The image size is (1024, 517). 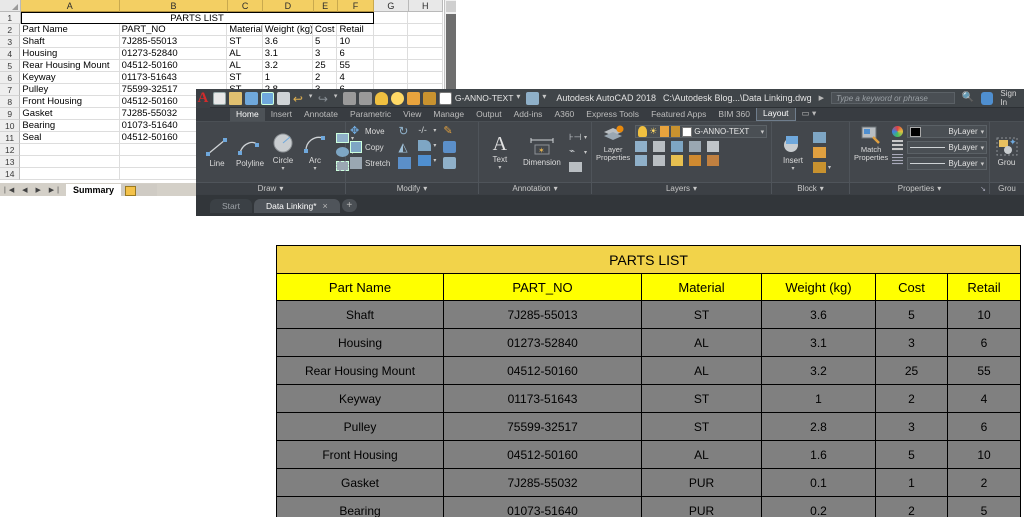 I want to click on properties-panel-expand-icon: ▾, so click(x=939, y=188).